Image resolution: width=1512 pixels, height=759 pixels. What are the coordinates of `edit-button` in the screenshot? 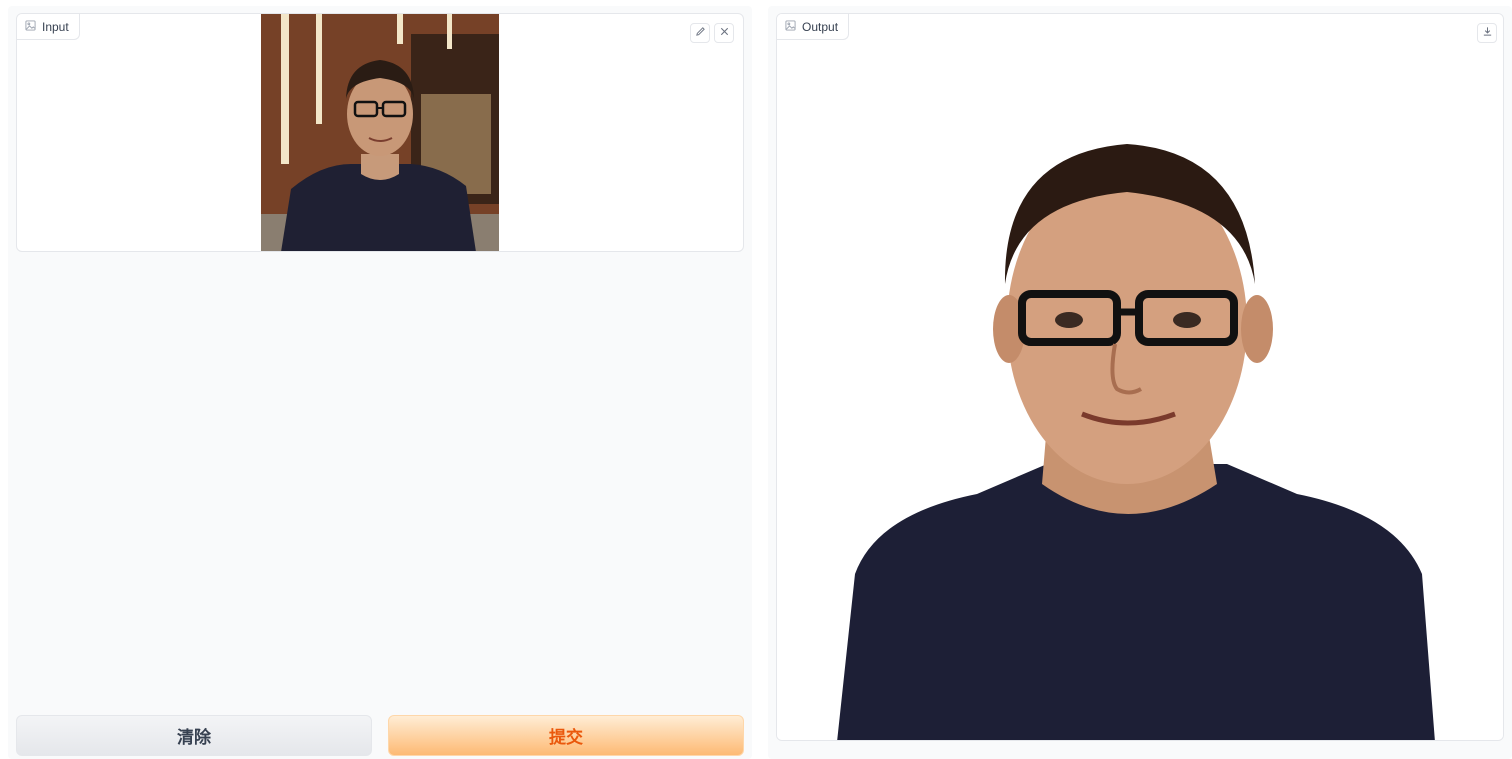 It's located at (700, 33).